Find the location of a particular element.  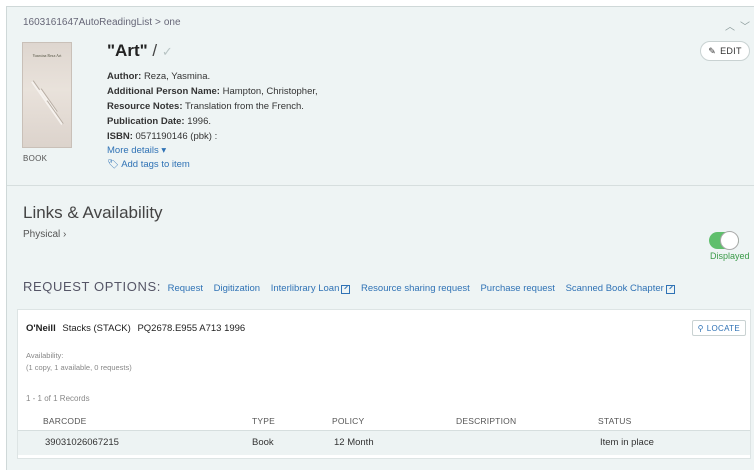

locate-button: ⚲ LOCATE is located at coordinates (718, 328).